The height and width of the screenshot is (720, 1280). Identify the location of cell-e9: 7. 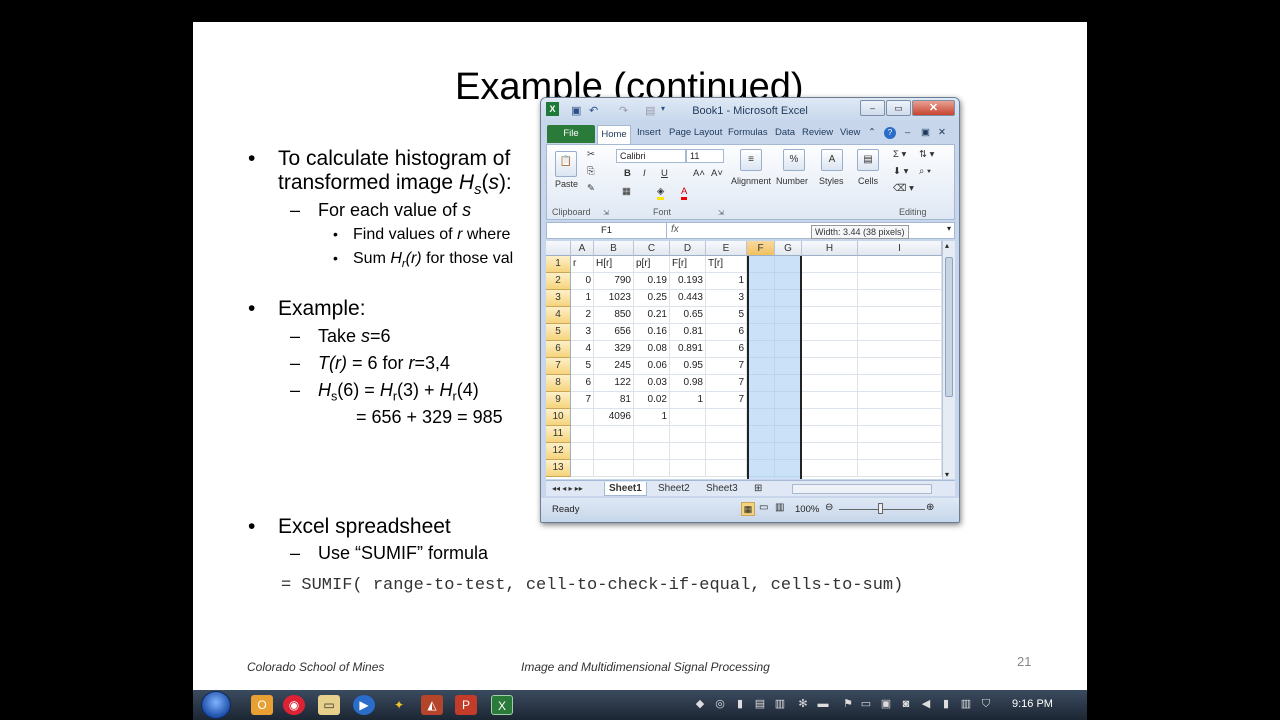
(726, 400).